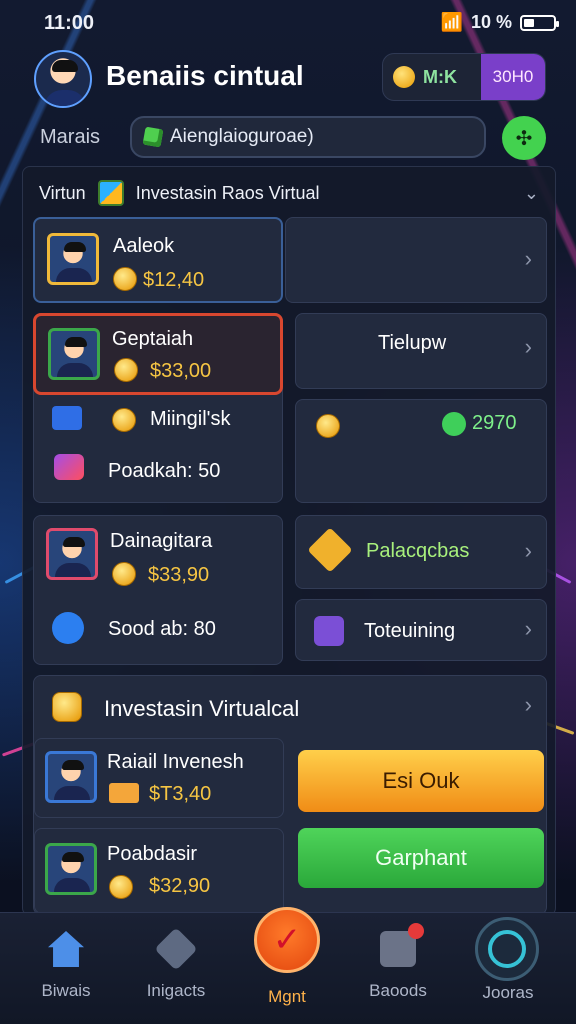 The height and width of the screenshot is (1024, 576). I want to click on search-row: Marais Aienglaioguroae) ✣, so click(293, 138).